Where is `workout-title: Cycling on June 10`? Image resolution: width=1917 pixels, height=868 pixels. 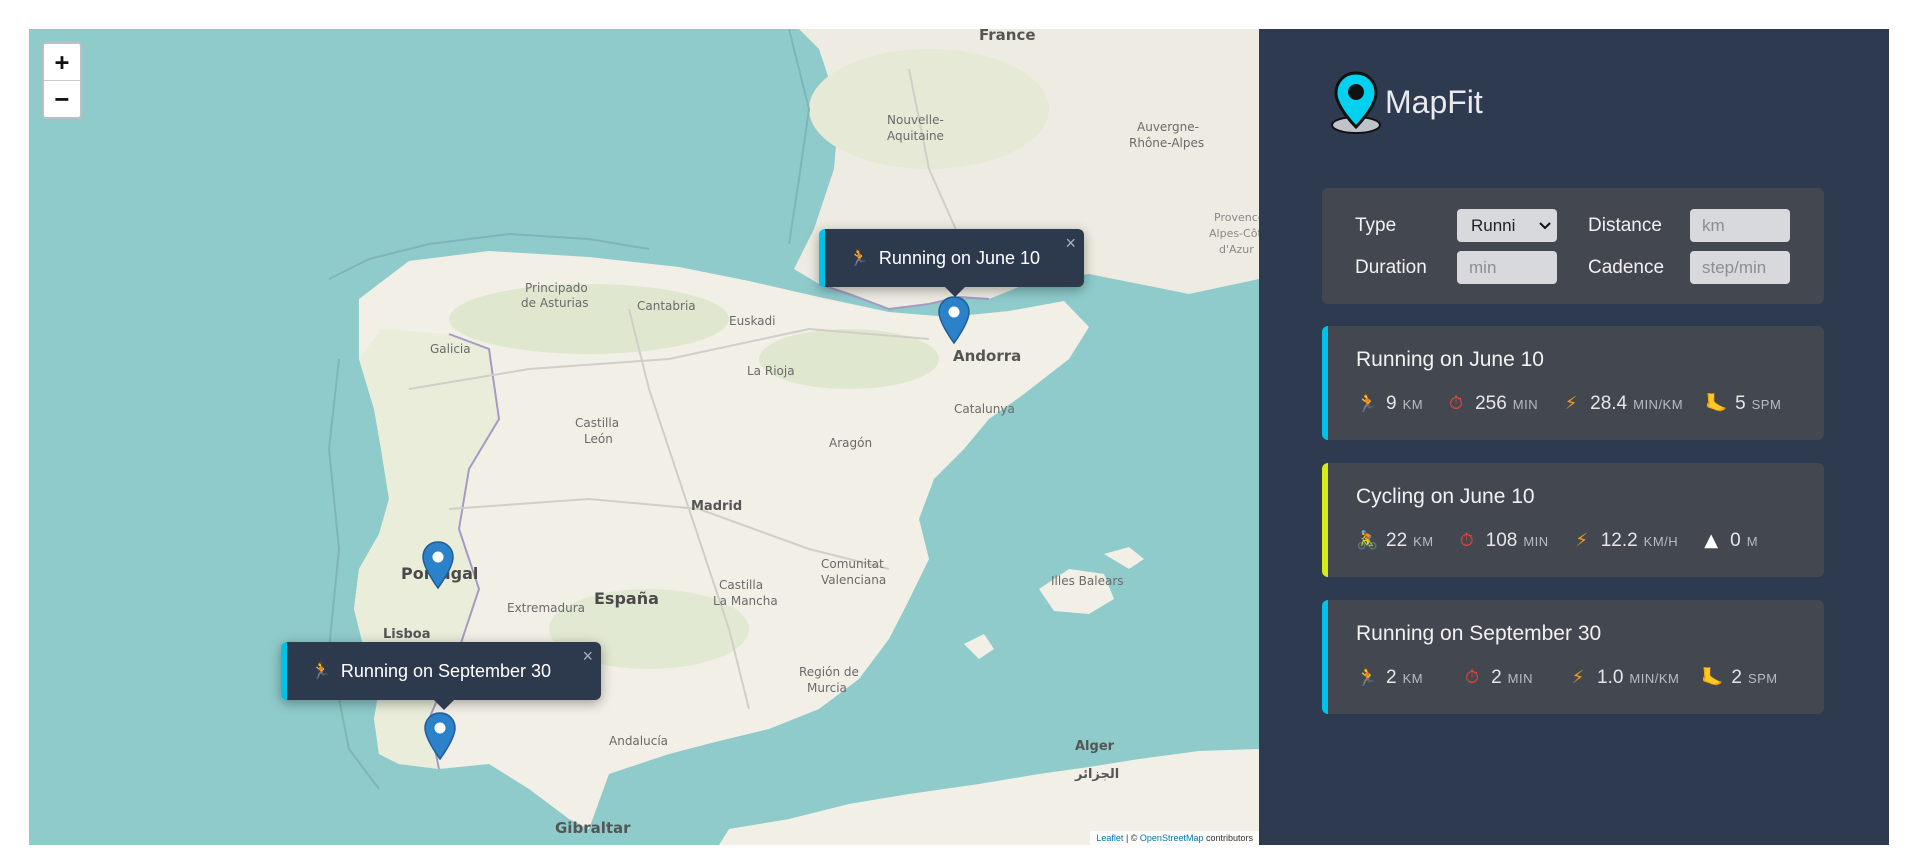
workout-title: Cycling on June 10 is located at coordinates (1445, 496).